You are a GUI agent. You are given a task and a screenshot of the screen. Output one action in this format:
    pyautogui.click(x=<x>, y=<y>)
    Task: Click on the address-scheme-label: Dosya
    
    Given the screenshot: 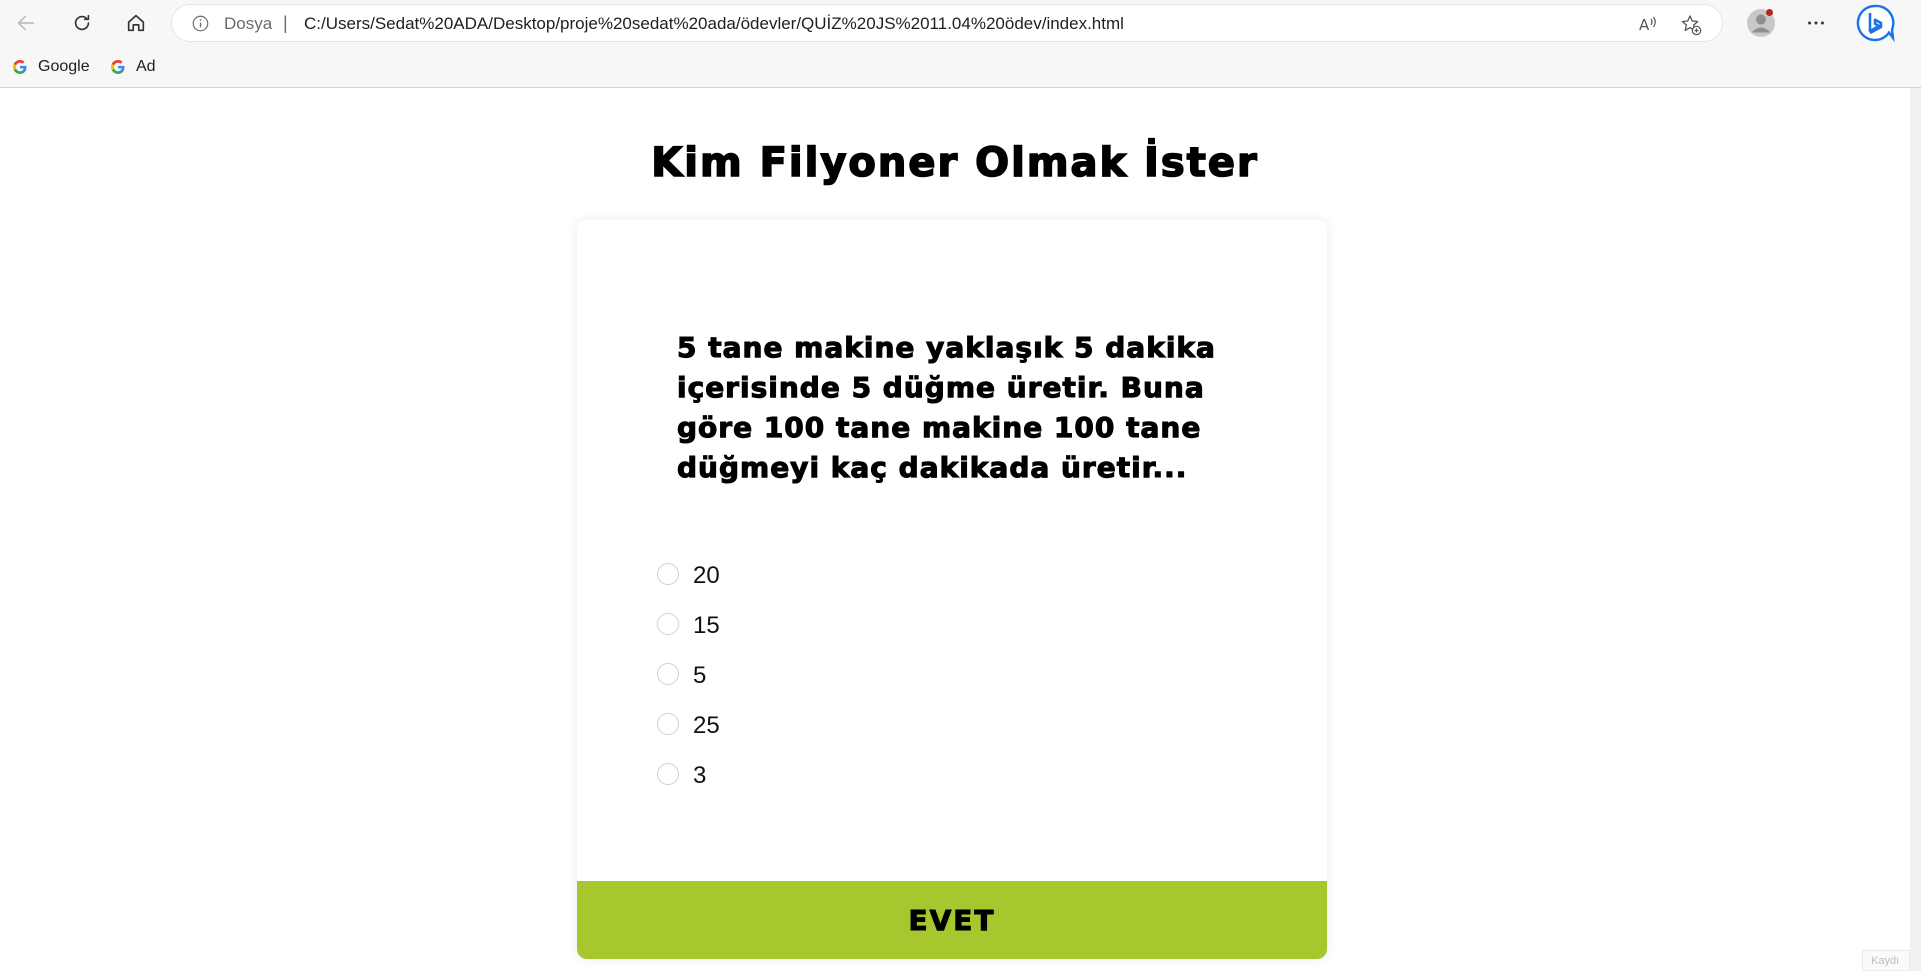 What is the action you would take?
    pyautogui.click(x=248, y=23)
    